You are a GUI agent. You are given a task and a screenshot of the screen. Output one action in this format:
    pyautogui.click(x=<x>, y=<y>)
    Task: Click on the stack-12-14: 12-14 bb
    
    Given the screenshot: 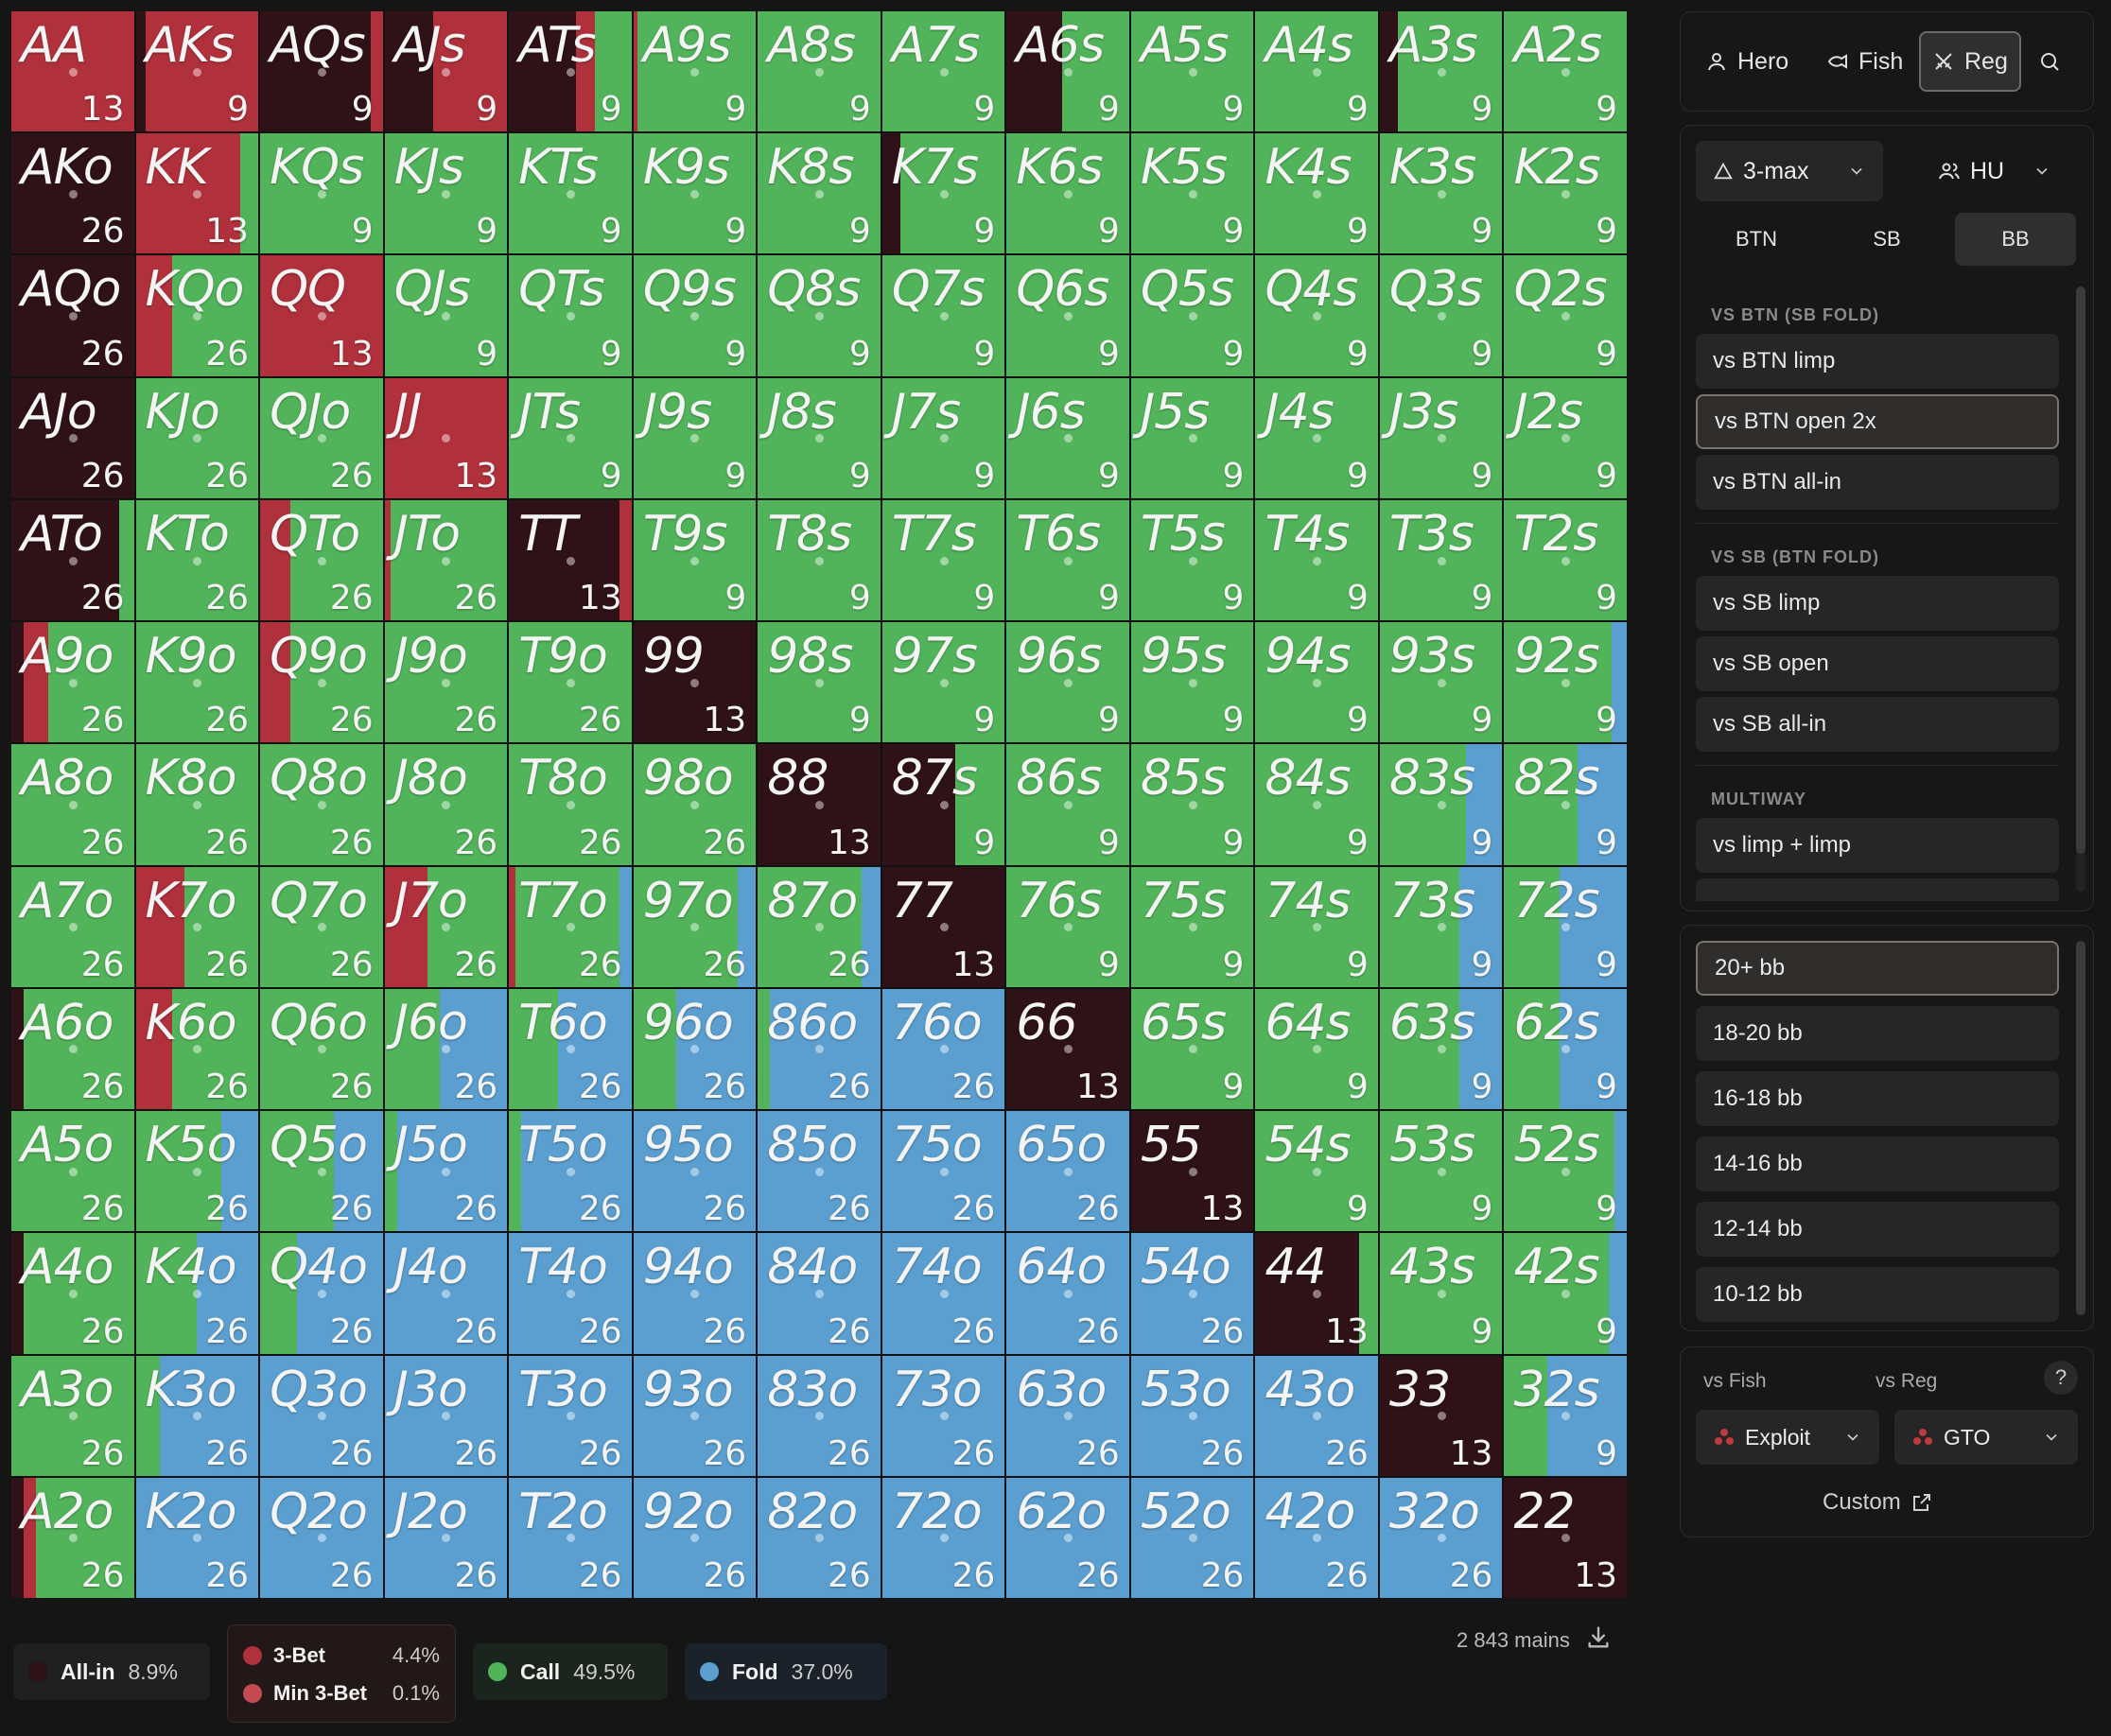 What is the action you would take?
    pyautogui.click(x=1877, y=1229)
    